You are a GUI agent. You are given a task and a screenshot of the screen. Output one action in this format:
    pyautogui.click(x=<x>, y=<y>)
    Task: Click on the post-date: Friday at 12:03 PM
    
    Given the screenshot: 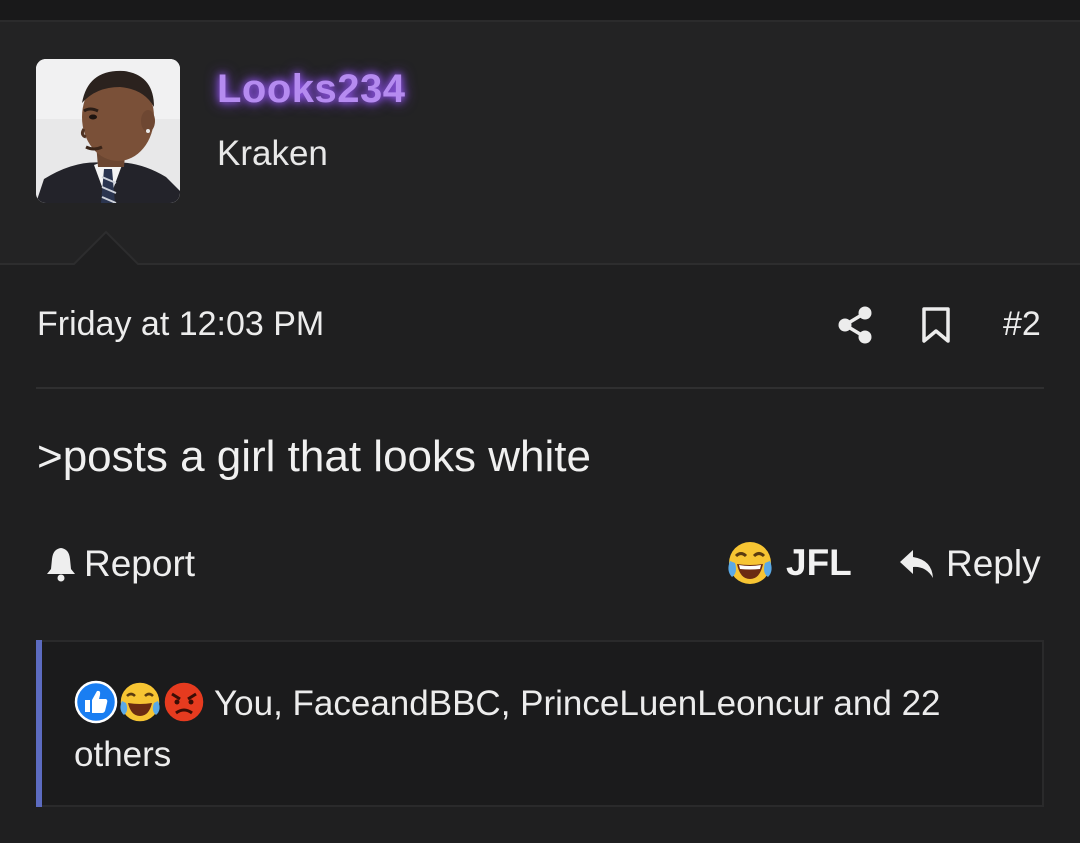 What is the action you would take?
    pyautogui.click(x=180, y=324)
    